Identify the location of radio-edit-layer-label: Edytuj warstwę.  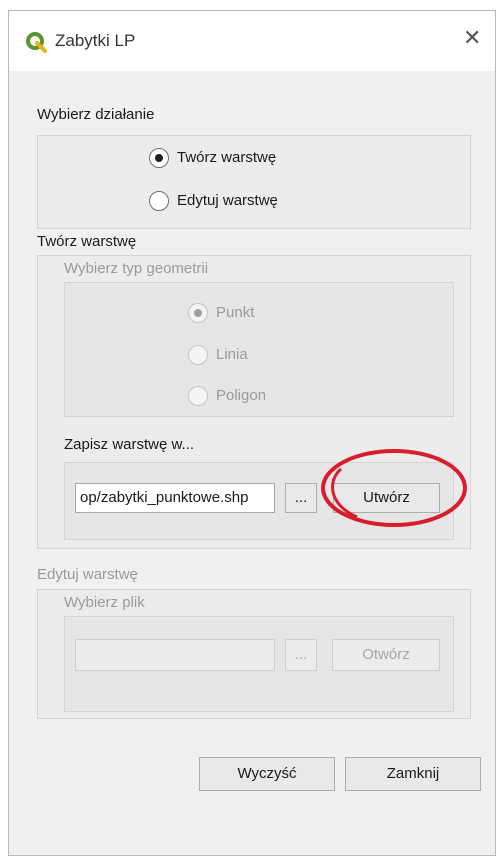
(227, 200).